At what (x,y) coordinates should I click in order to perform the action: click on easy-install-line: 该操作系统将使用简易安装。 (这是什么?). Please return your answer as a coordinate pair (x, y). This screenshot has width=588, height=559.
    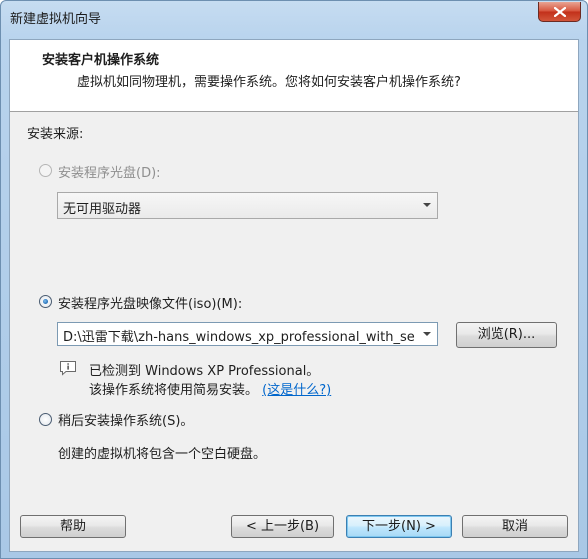
    Looking at the image, I should click on (210, 388).